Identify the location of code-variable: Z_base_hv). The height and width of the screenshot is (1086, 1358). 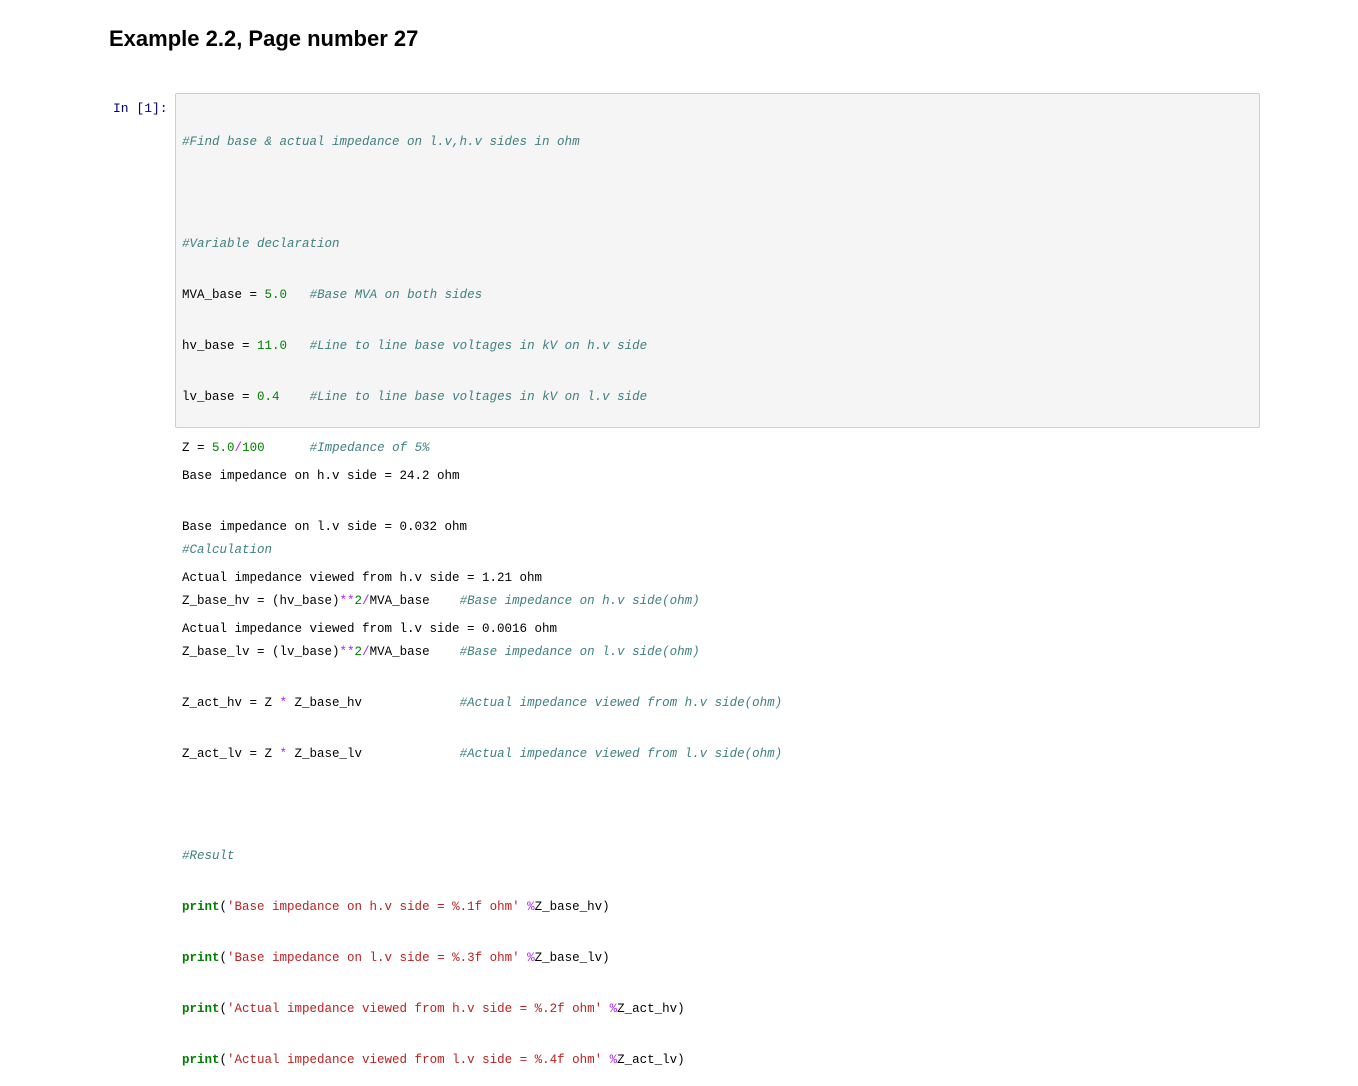
(572, 907).